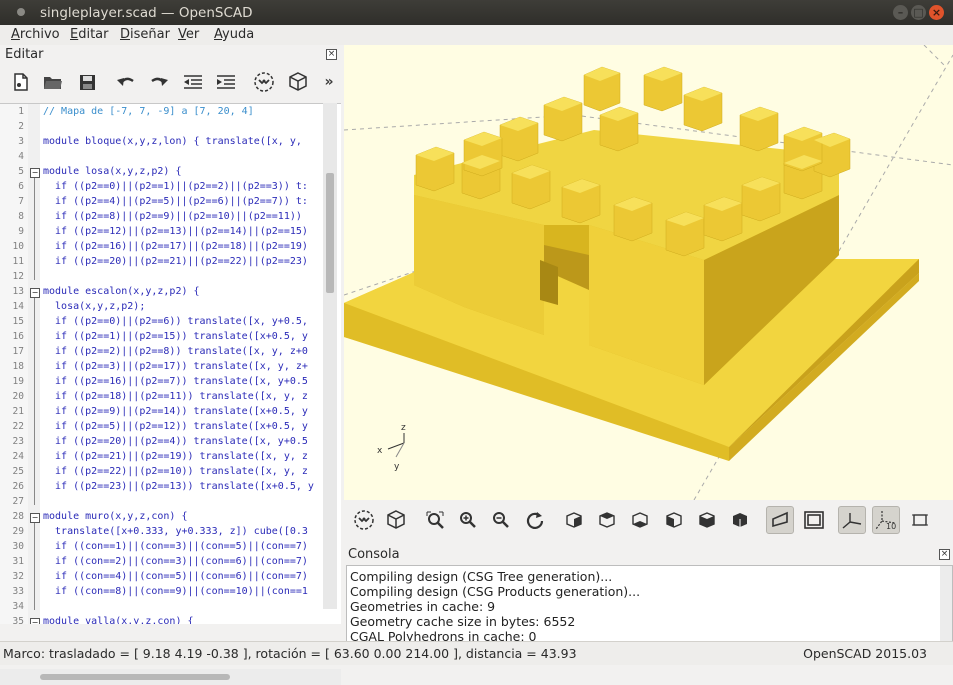  Describe the element at coordinates (226, 82) in the screenshot. I see `indent-icon` at that location.